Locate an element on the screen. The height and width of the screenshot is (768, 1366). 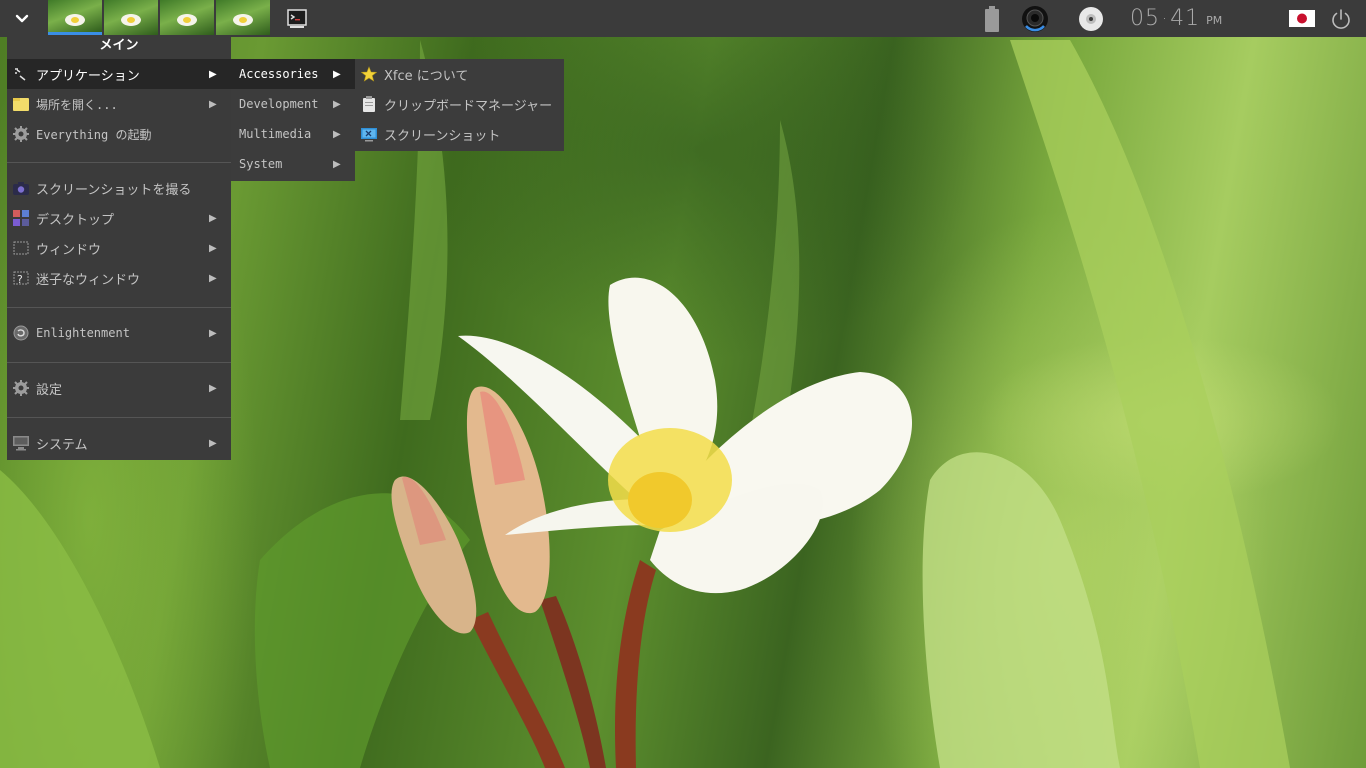
clock-minutes: 41 is located at coordinates (1185, 18).